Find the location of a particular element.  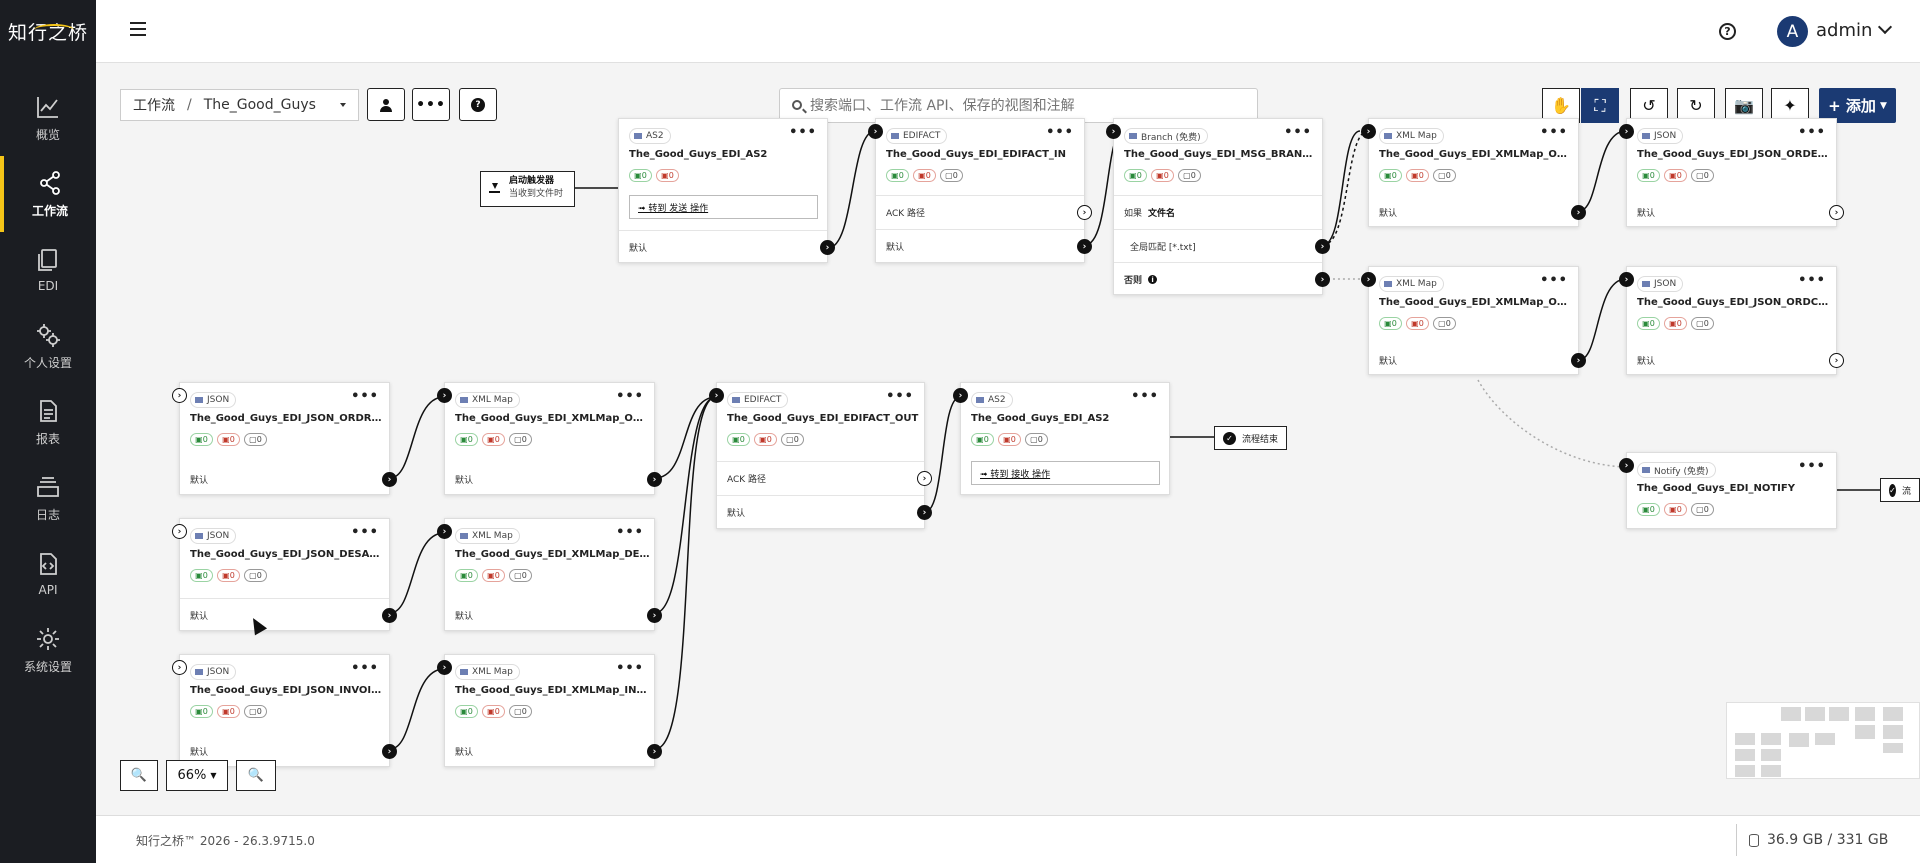

ack-port: › is located at coordinates (924, 478).